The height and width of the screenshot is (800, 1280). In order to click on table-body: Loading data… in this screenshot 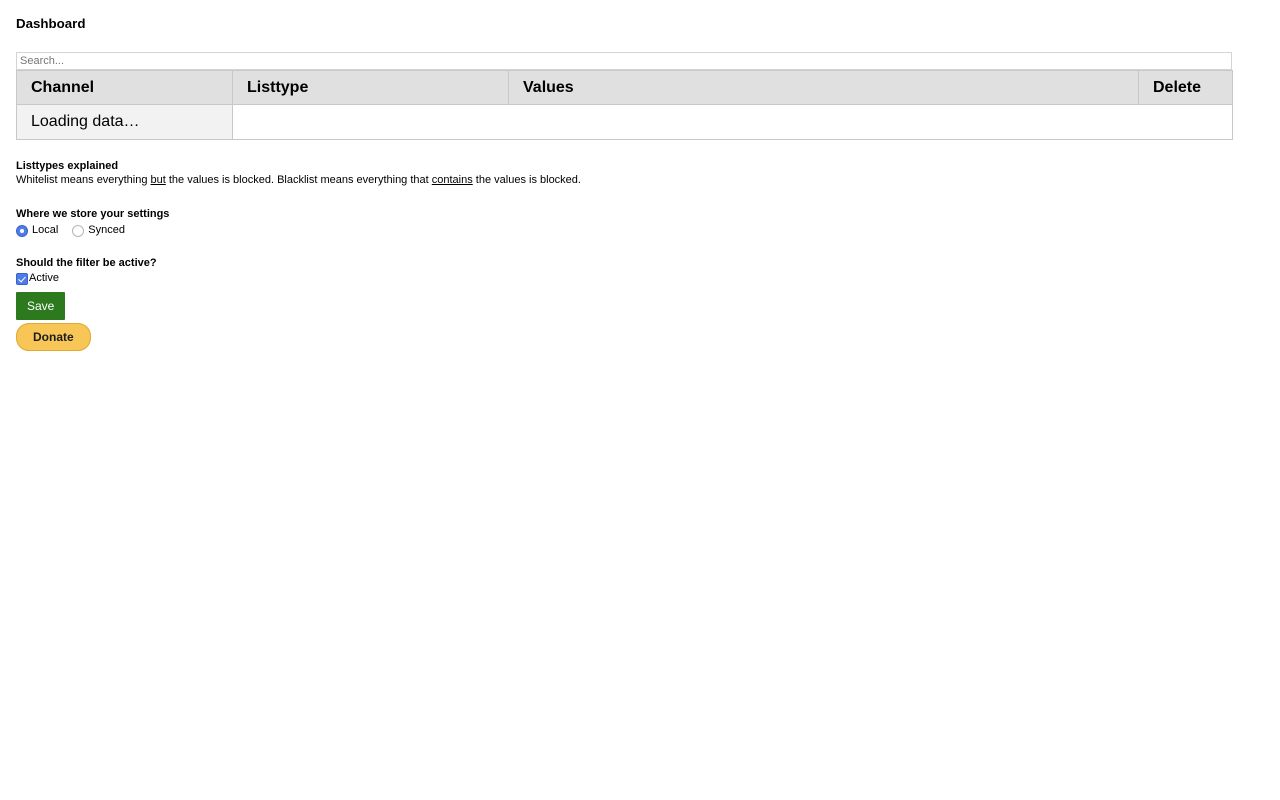, I will do `click(624, 122)`.